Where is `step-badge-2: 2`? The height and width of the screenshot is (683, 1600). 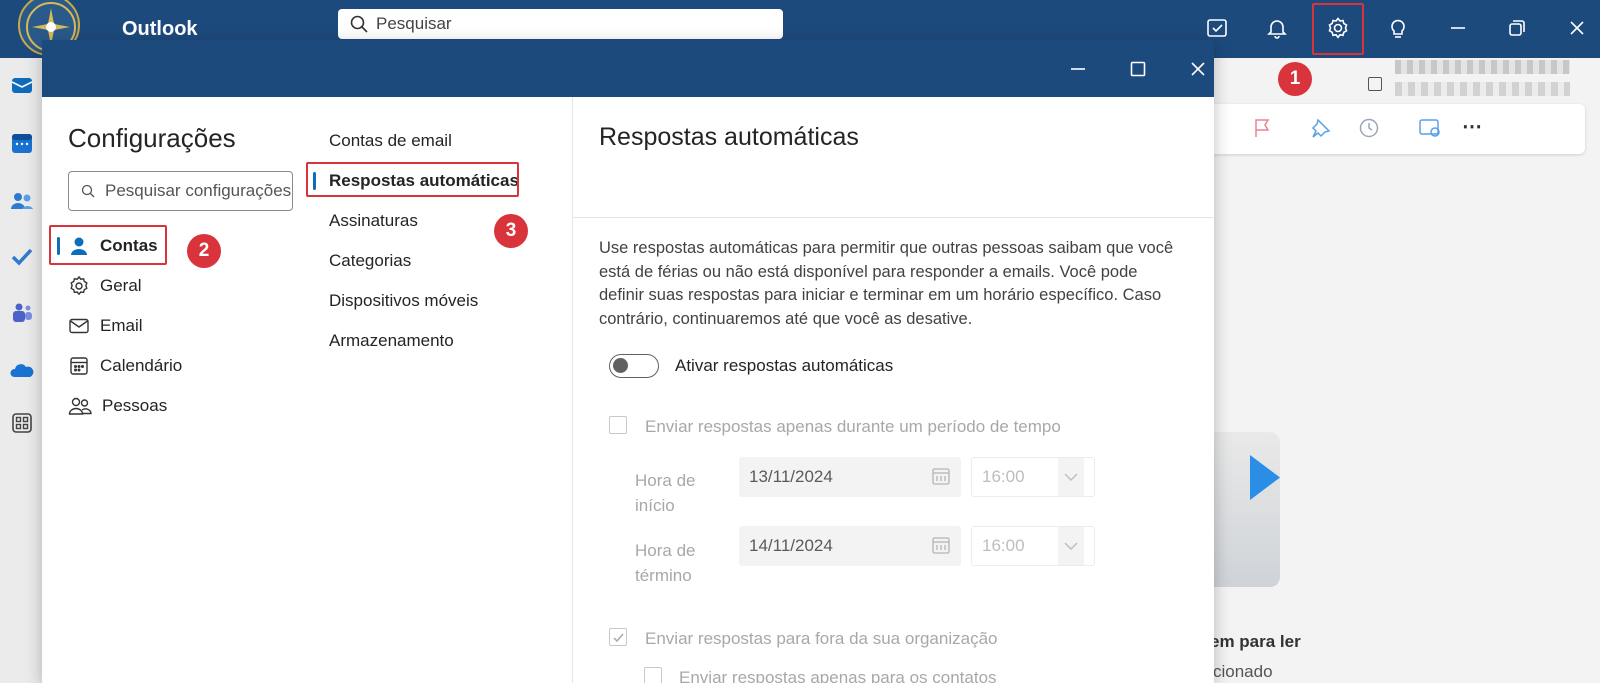
step-badge-2: 2 is located at coordinates (204, 251).